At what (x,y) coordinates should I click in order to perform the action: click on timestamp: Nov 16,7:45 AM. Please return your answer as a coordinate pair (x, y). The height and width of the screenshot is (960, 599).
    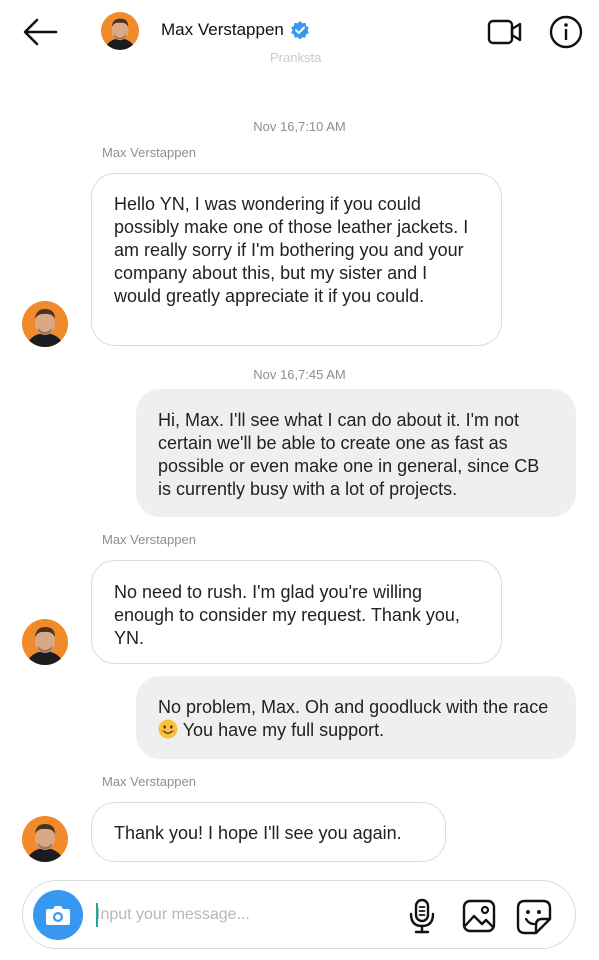
    Looking at the image, I should click on (299, 374).